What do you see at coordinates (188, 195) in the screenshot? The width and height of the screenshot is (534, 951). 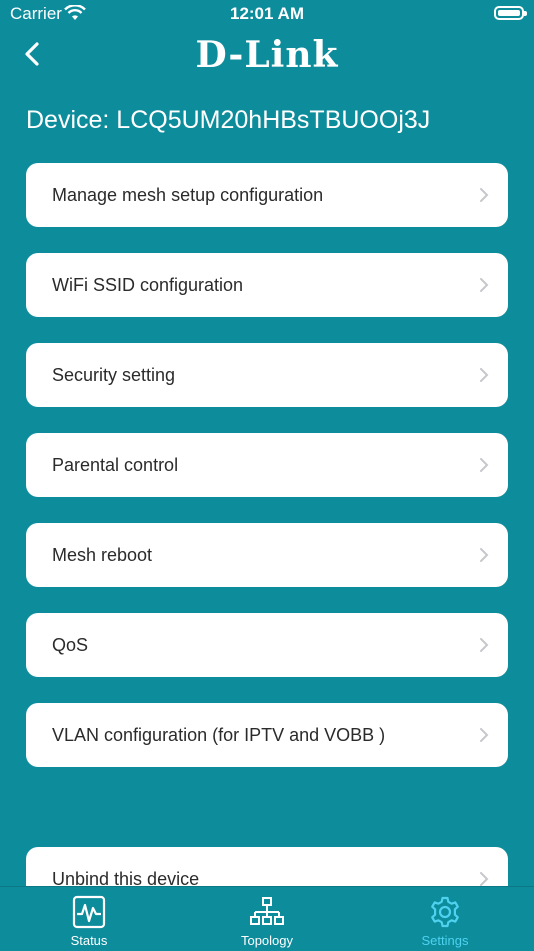 I see `menu-item-label: Manage mesh setup configuration` at bounding box center [188, 195].